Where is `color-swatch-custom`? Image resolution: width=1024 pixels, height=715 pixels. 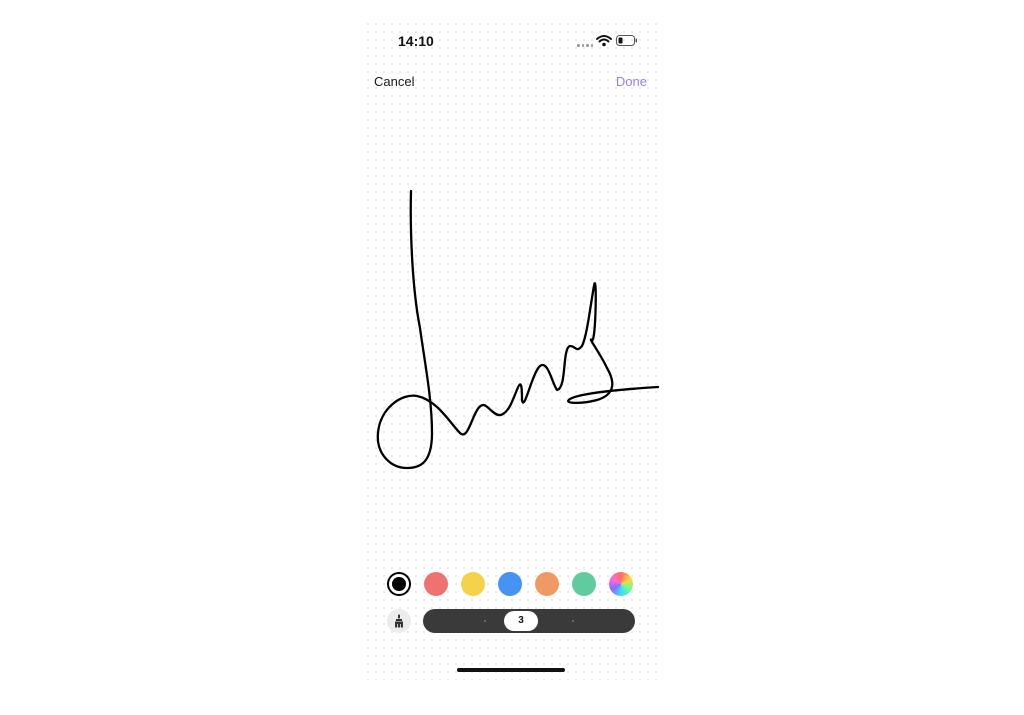 color-swatch-custom is located at coordinates (621, 584).